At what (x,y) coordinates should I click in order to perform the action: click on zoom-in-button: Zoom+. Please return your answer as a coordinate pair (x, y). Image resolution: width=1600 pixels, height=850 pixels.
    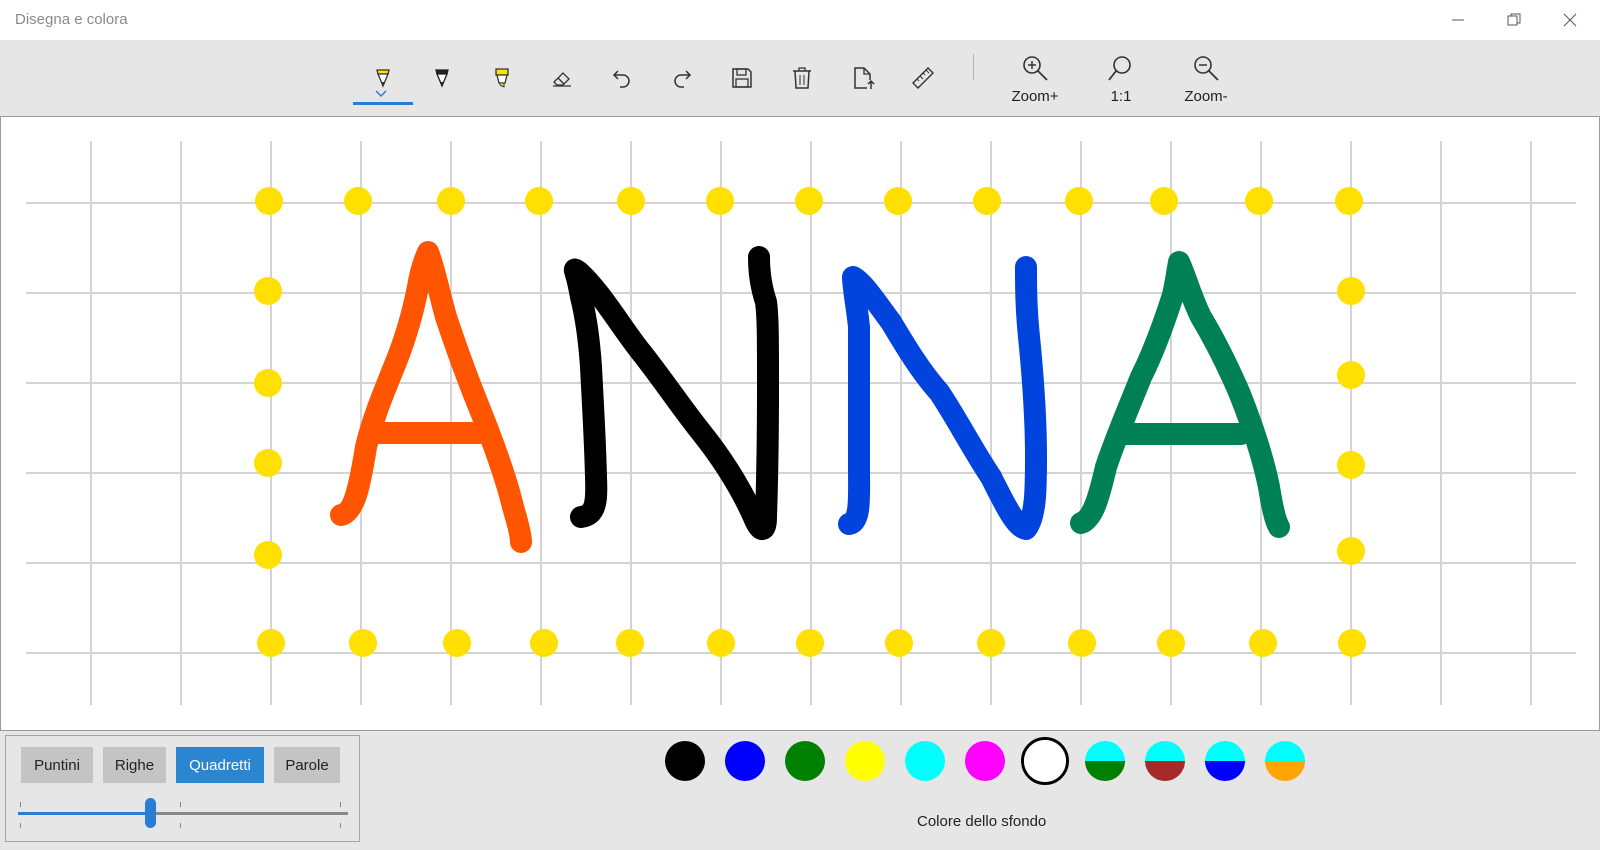
    Looking at the image, I should click on (1035, 80).